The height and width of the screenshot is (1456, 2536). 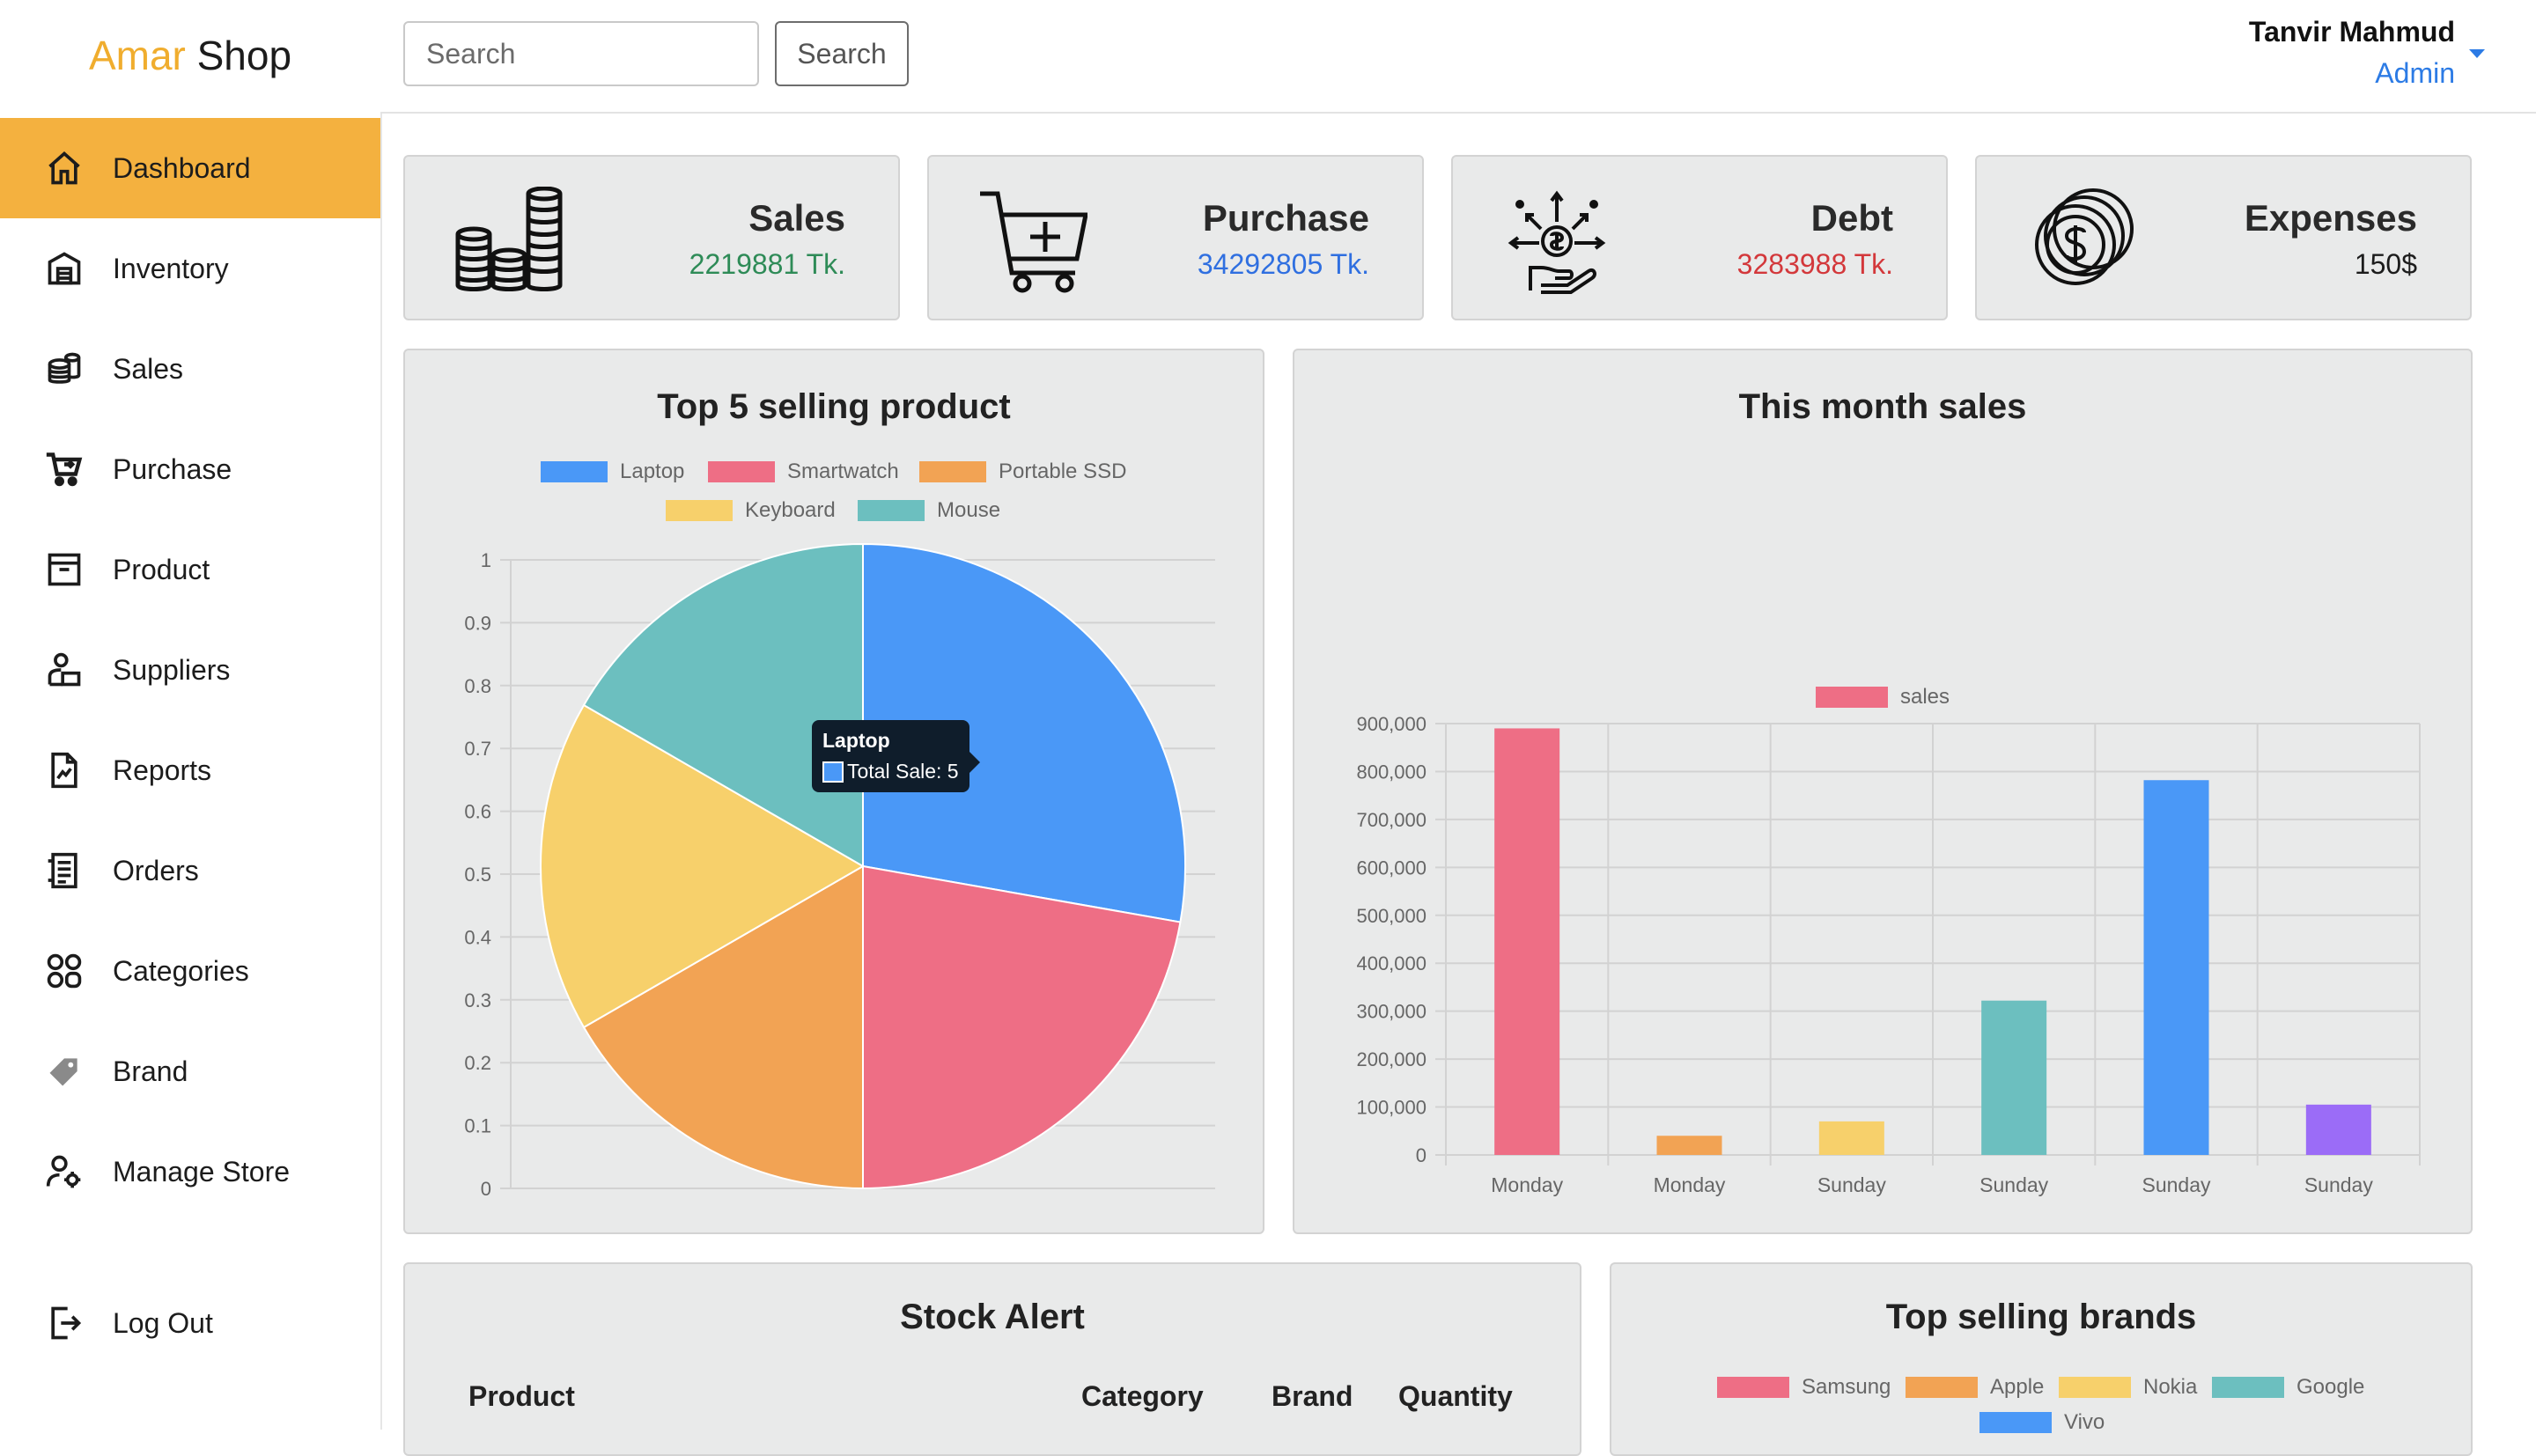 What do you see at coordinates (64, 569) in the screenshot?
I see `archive-box-icon` at bounding box center [64, 569].